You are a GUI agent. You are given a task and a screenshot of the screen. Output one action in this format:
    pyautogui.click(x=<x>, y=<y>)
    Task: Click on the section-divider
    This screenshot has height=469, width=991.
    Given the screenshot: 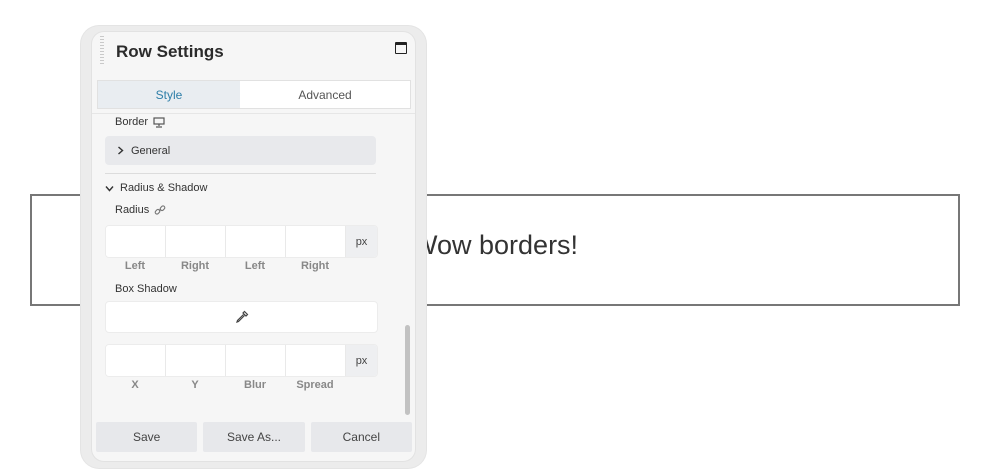 What is the action you would take?
    pyautogui.click(x=240, y=173)
    